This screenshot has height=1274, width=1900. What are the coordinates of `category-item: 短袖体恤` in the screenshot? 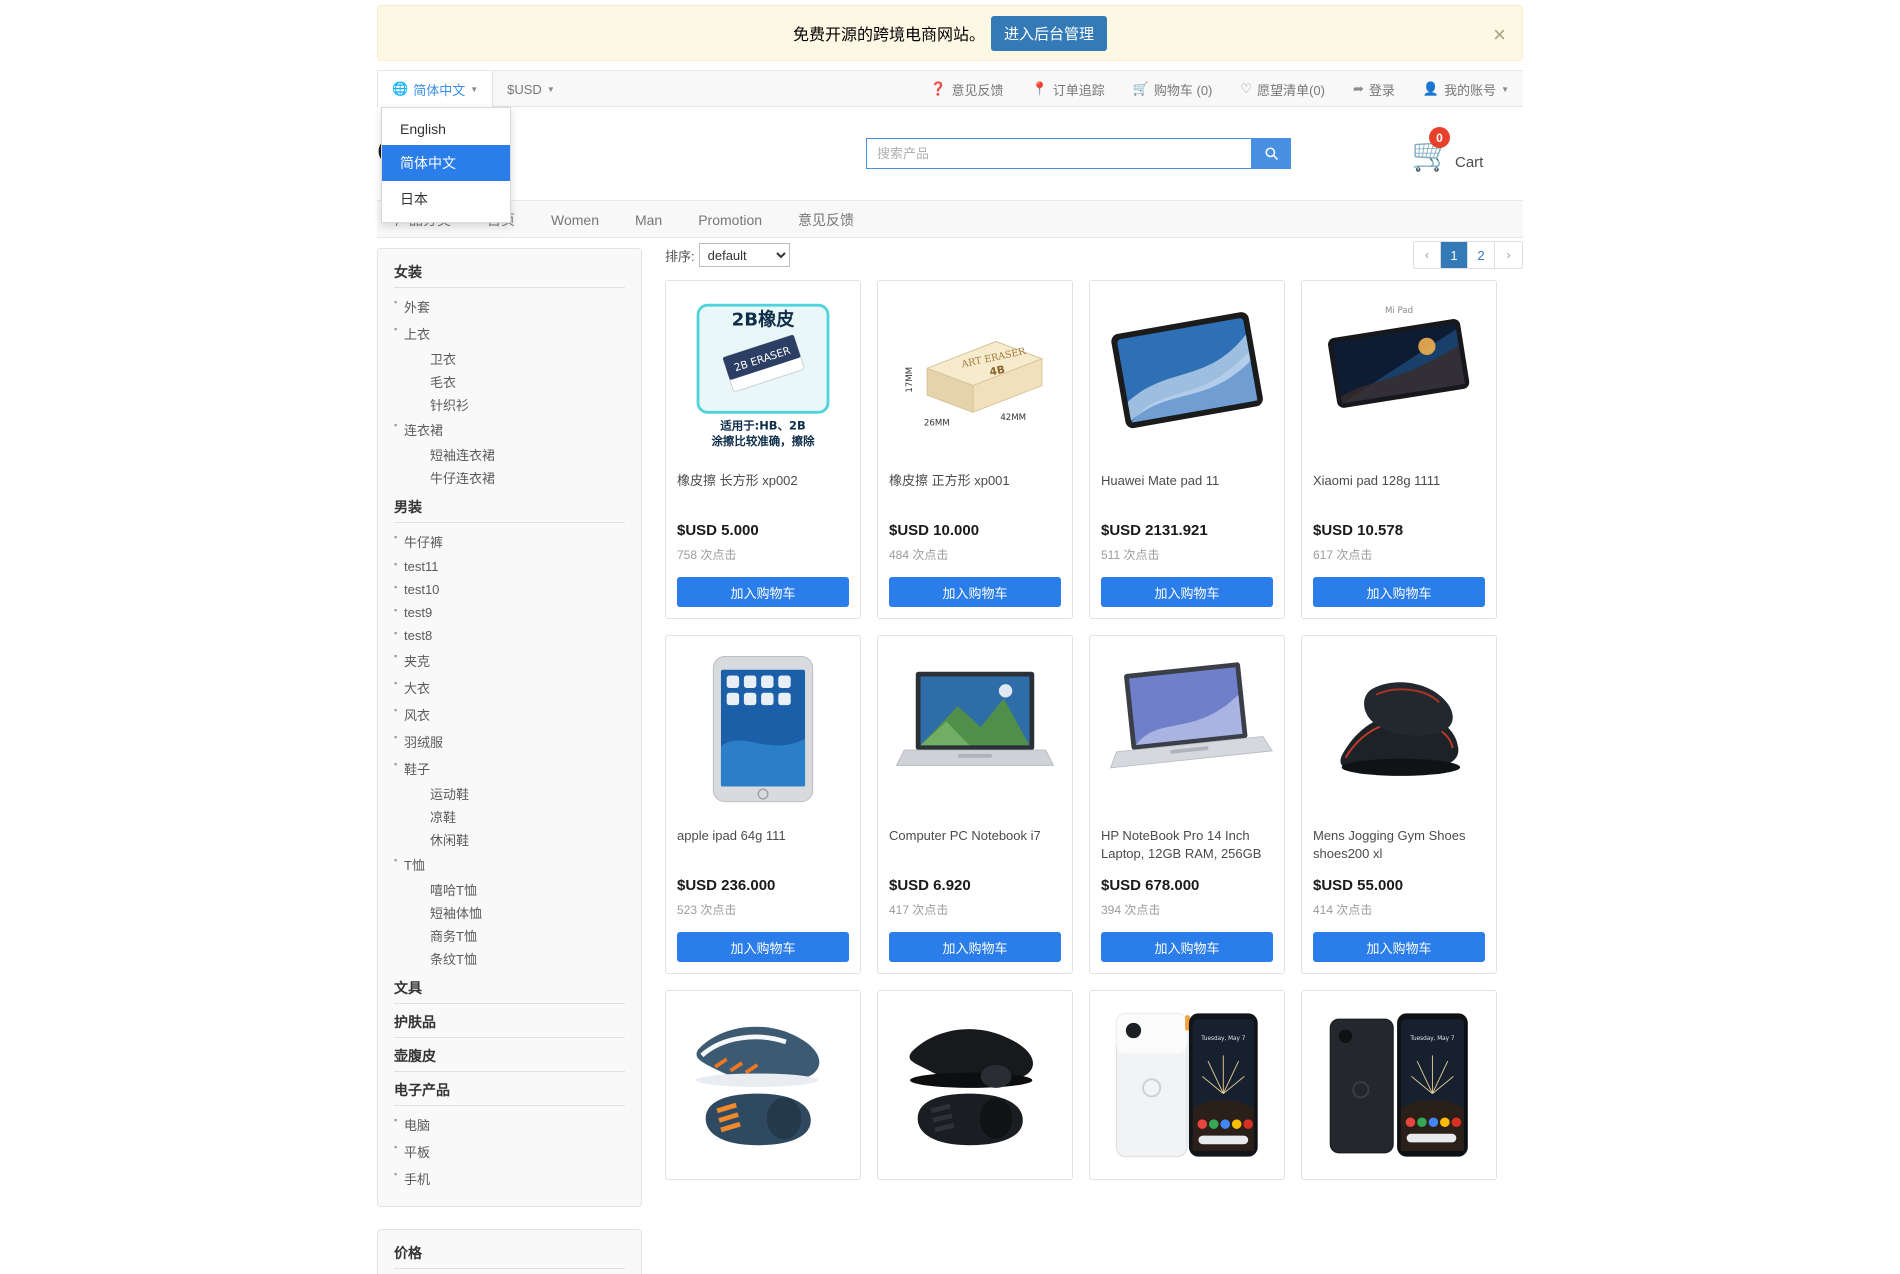 It's located at (509, 912).